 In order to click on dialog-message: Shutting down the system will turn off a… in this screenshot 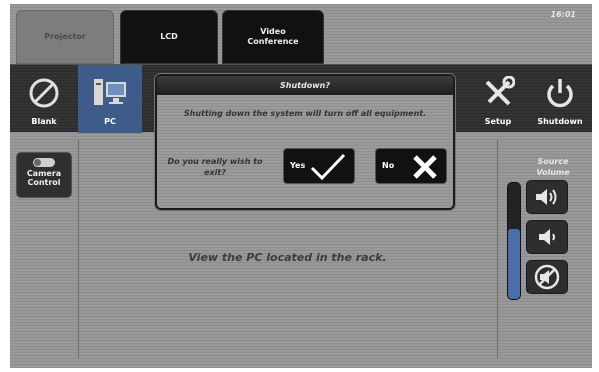, I will do `click(305, 113)`.